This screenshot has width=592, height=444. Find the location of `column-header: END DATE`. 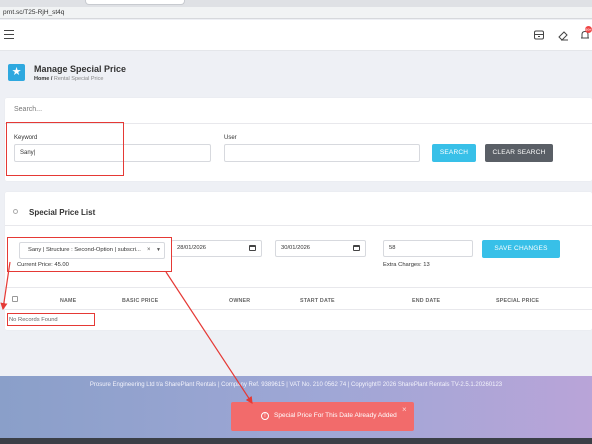

column-header: END DATE is located at coordinates (426, 301).